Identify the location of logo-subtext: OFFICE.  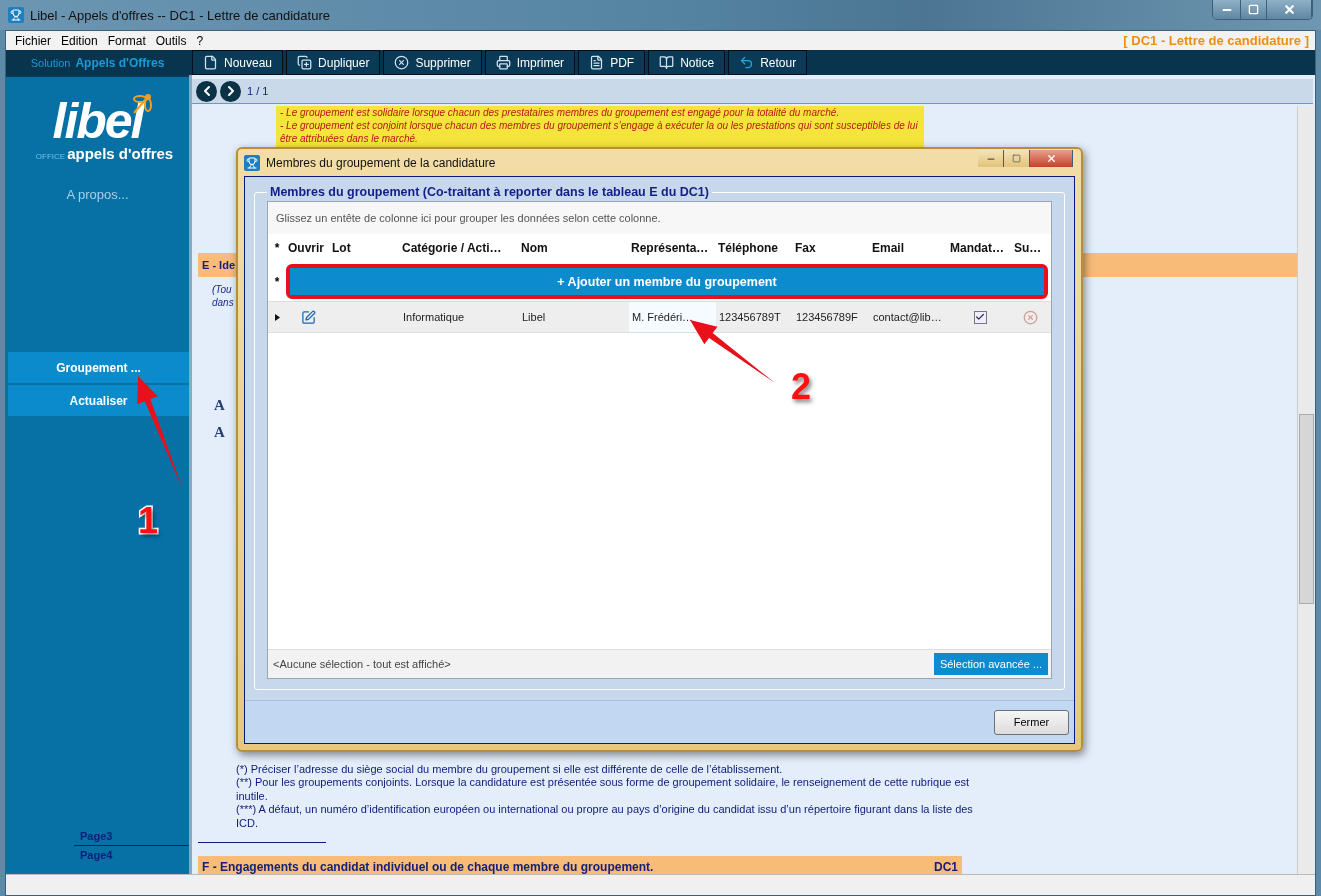
(50, 156).